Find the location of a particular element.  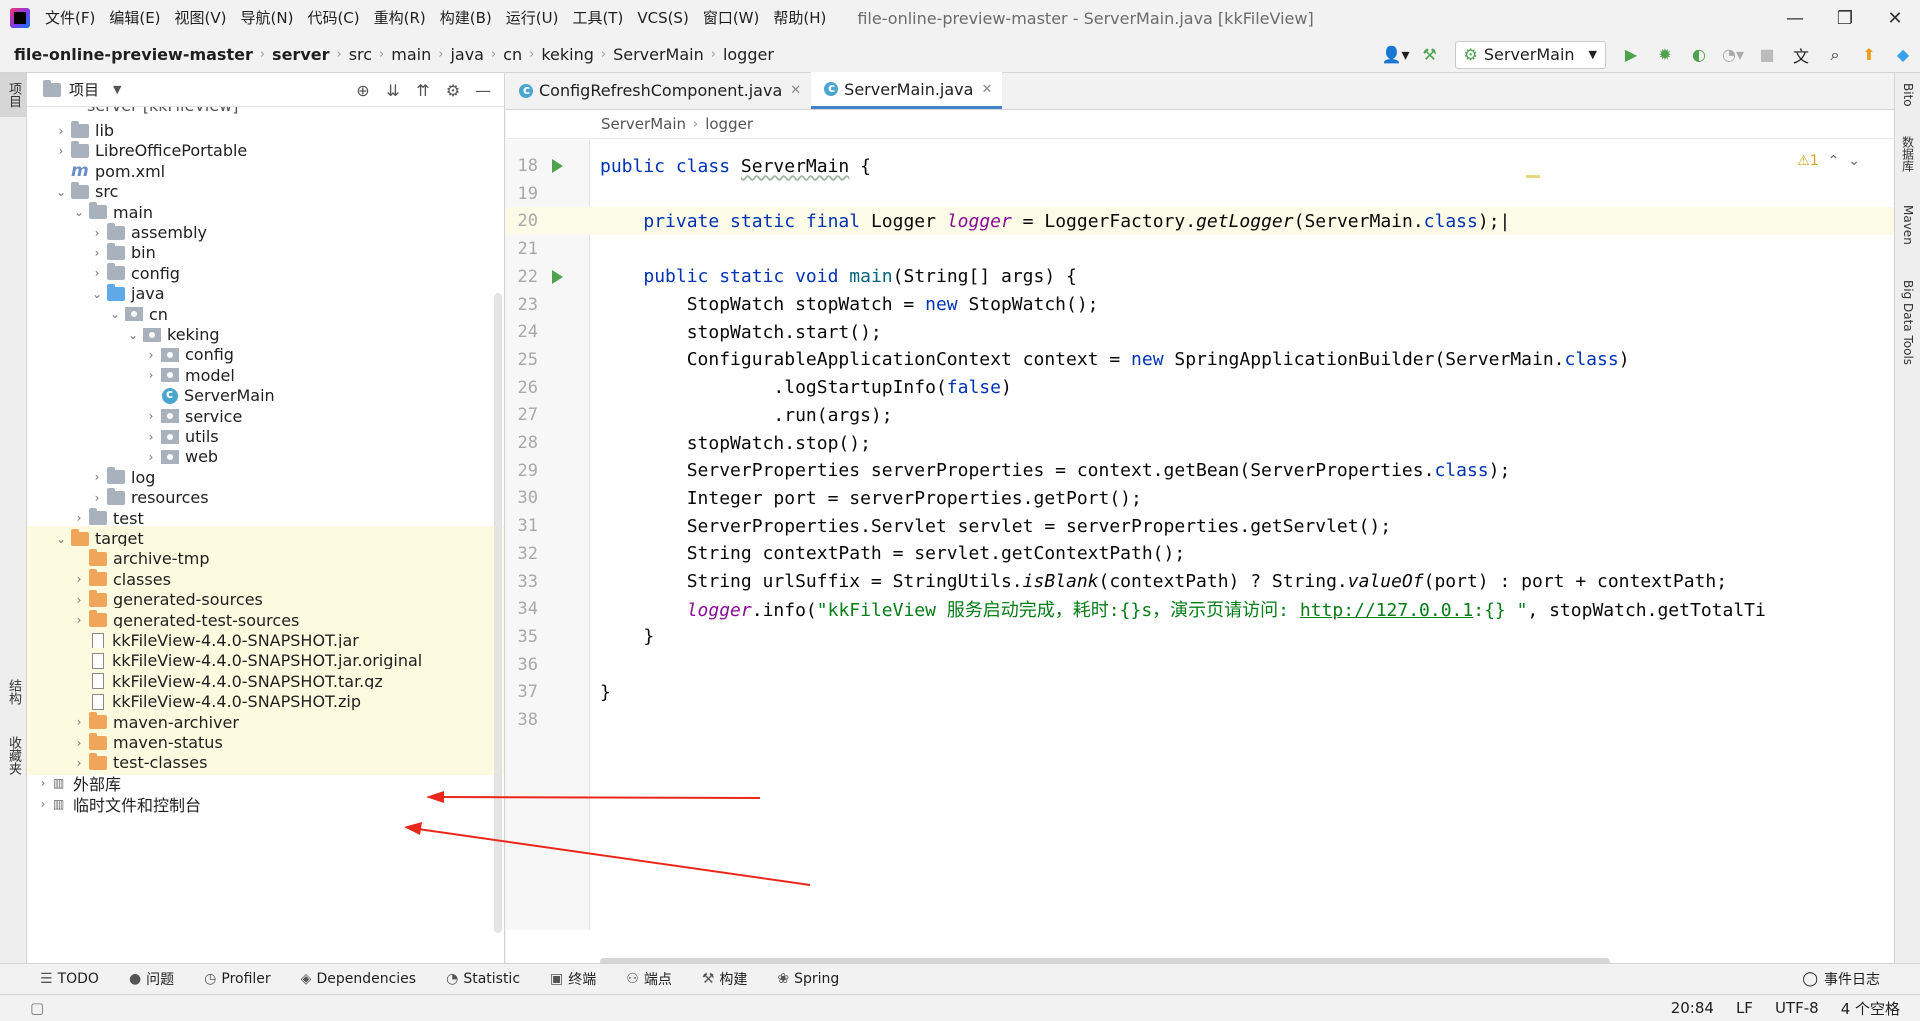

menu-item: 文件(F) is located at coordinates (70, 18).